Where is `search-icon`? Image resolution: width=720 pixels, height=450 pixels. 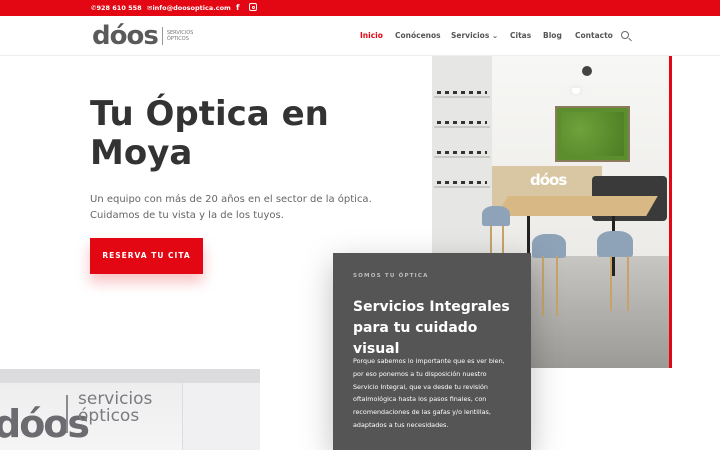 search-icon is located at coordinates (625, 35).